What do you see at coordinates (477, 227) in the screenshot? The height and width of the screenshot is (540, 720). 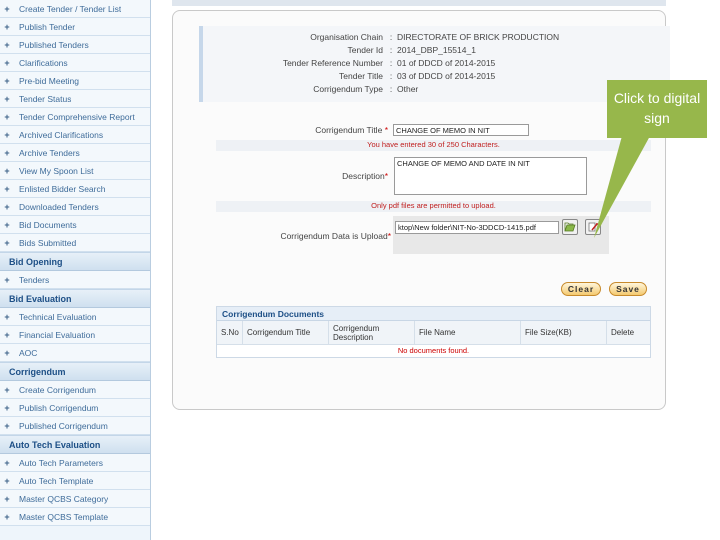 I see `upload-file-path: ktop\New folder\NIT-No-3DDCD-1415.pdf` at bounding box center [477, 227].